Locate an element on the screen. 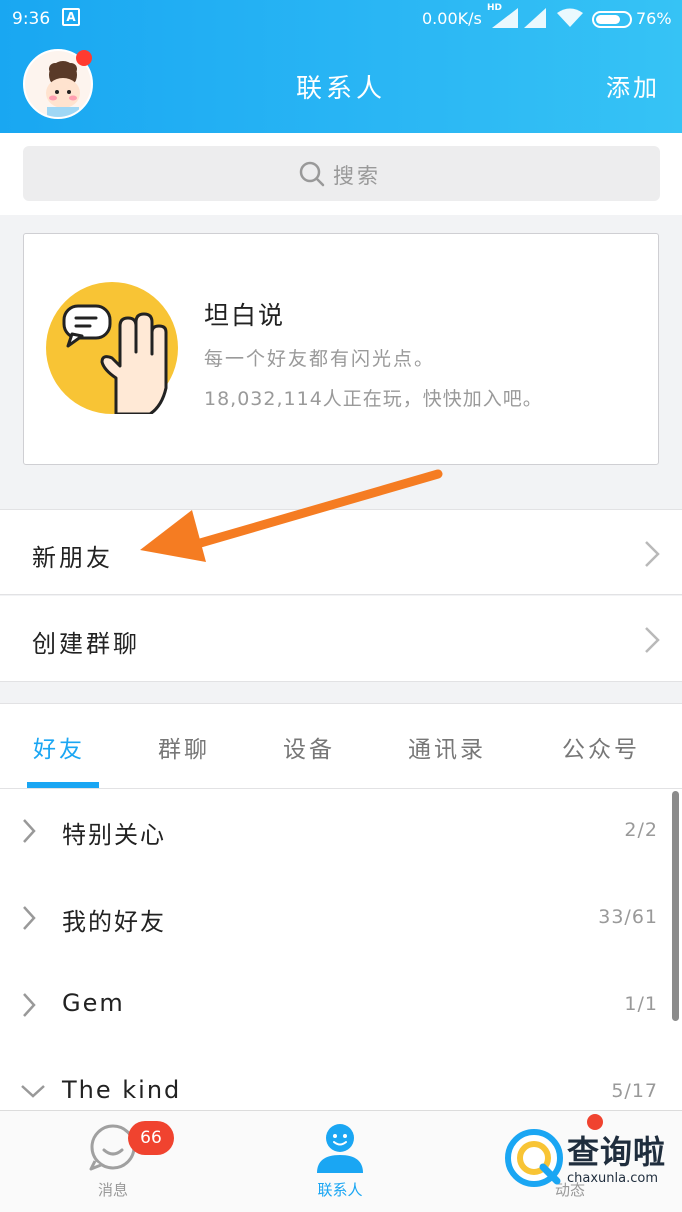 This screenshot has height=1212, width=682. group-name: 特别关心 is located at coordinates (114, 835).